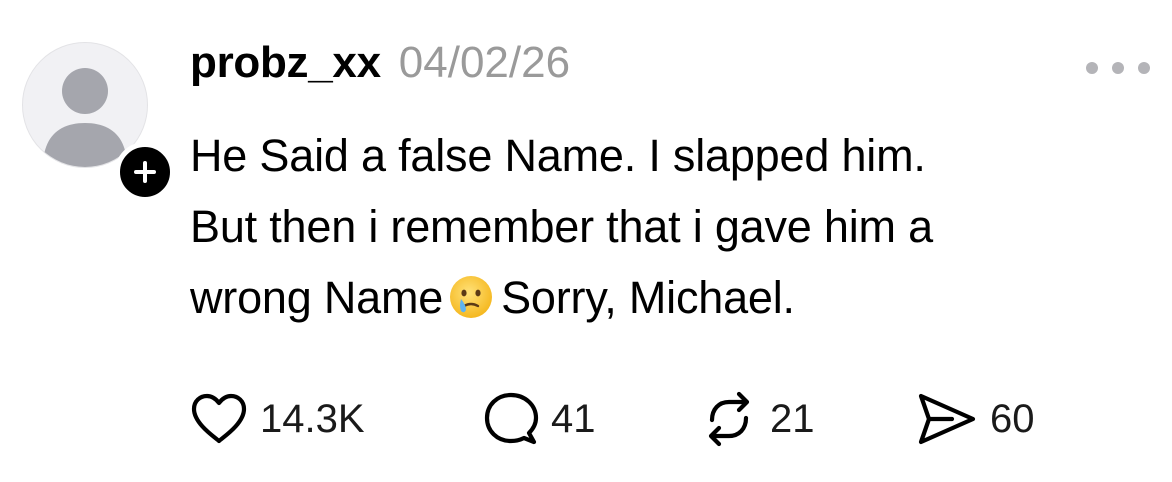 This screenshot has height=482, width=1172. What do you see at coordinates (471, 297) in the screenshot?
I see `face-holding-back-tears-icon` at bounding box center [471, 297].